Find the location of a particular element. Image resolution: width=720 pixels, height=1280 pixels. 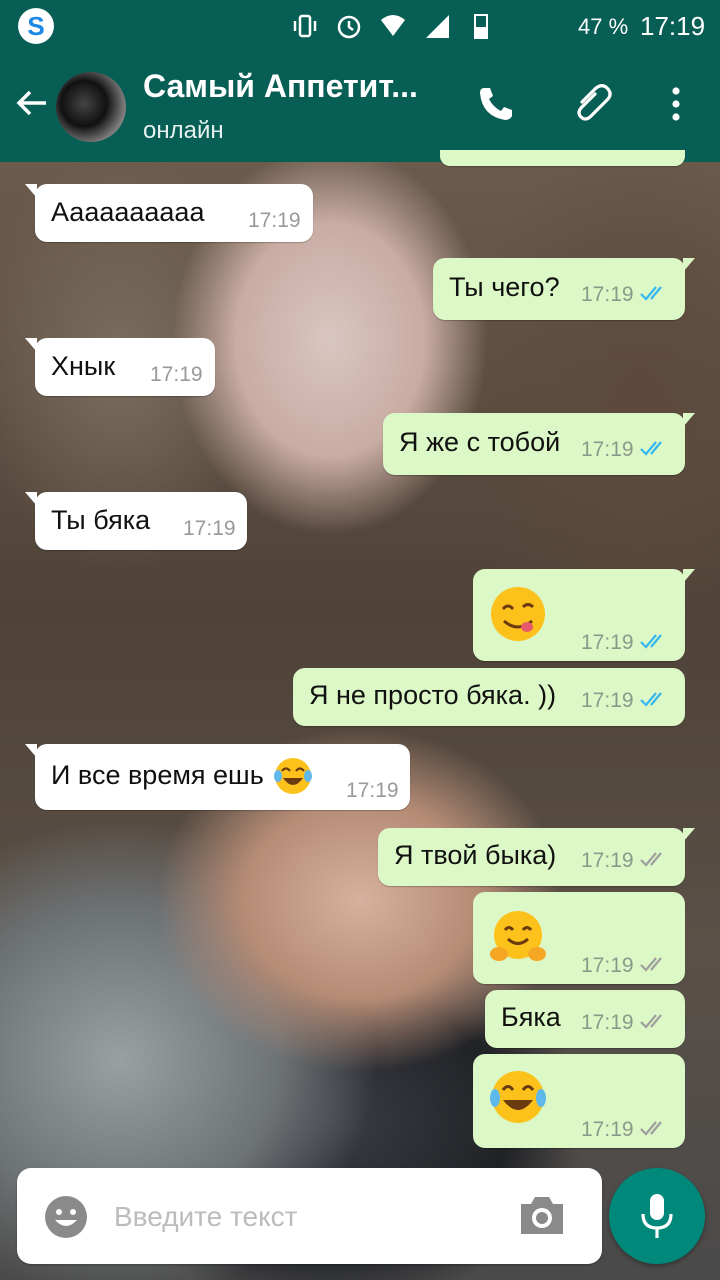

paperclip-icon is located at coordinates (592, 104).